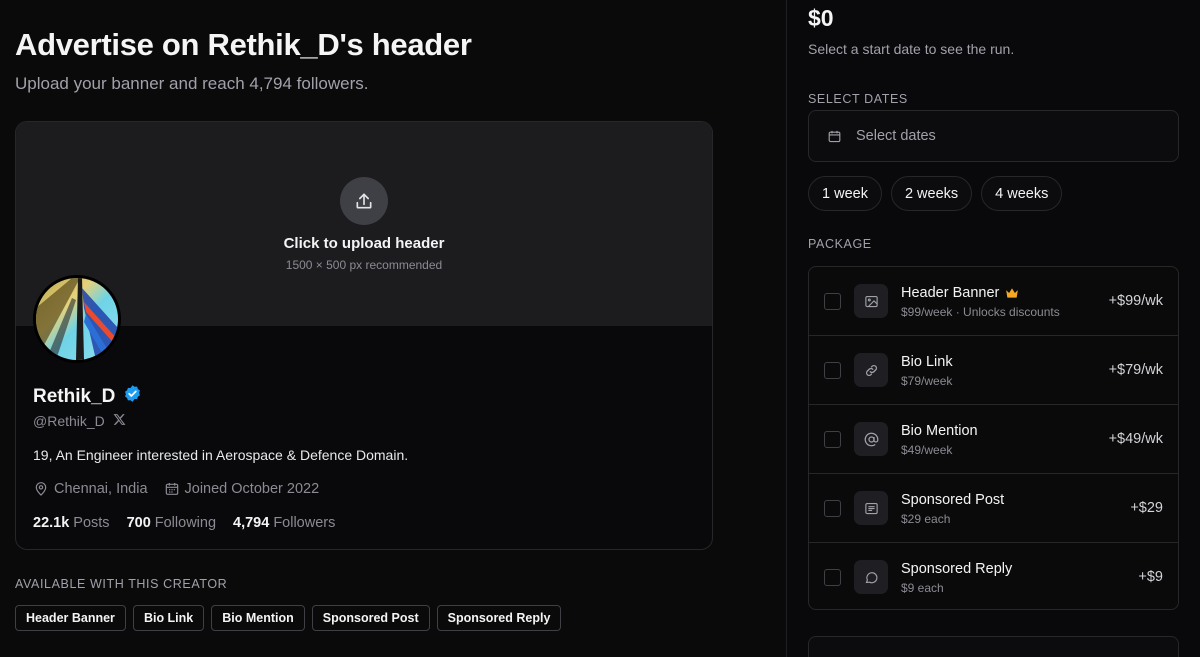 This screenshot has height=657, width=1200. Describe the element at coordinates (243, 44) in the screenshot. I see `page-title: Advertise on Rethik_D's header` at that location.